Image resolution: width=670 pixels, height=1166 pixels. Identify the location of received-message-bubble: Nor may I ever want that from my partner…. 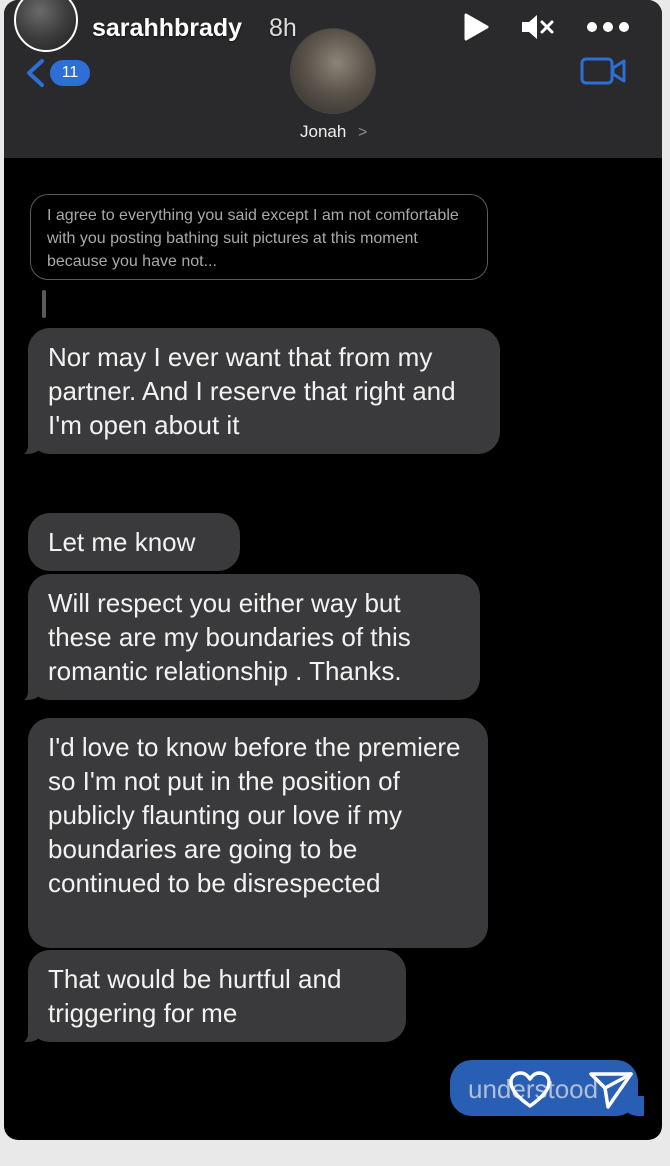
(257, 392).